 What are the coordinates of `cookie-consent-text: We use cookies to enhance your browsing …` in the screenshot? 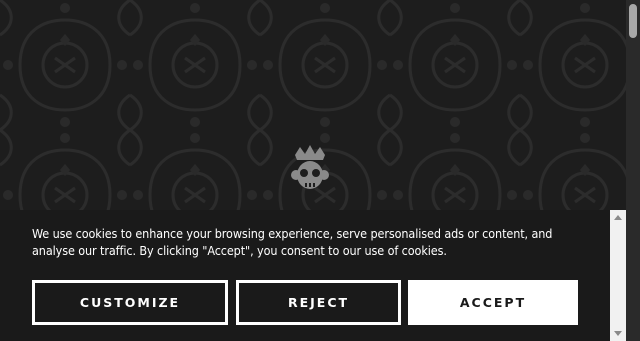 It's located at (292, 242).